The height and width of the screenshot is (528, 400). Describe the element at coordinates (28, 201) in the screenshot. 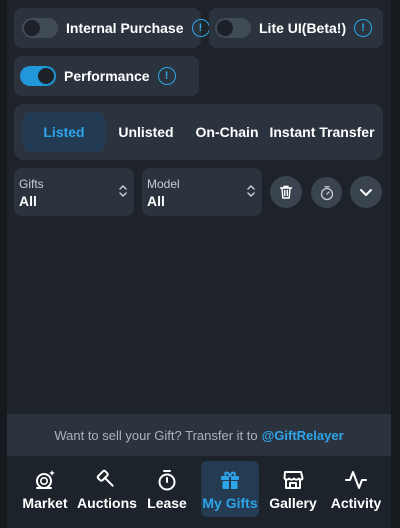

I see `gifts-select-value: All` at that location.